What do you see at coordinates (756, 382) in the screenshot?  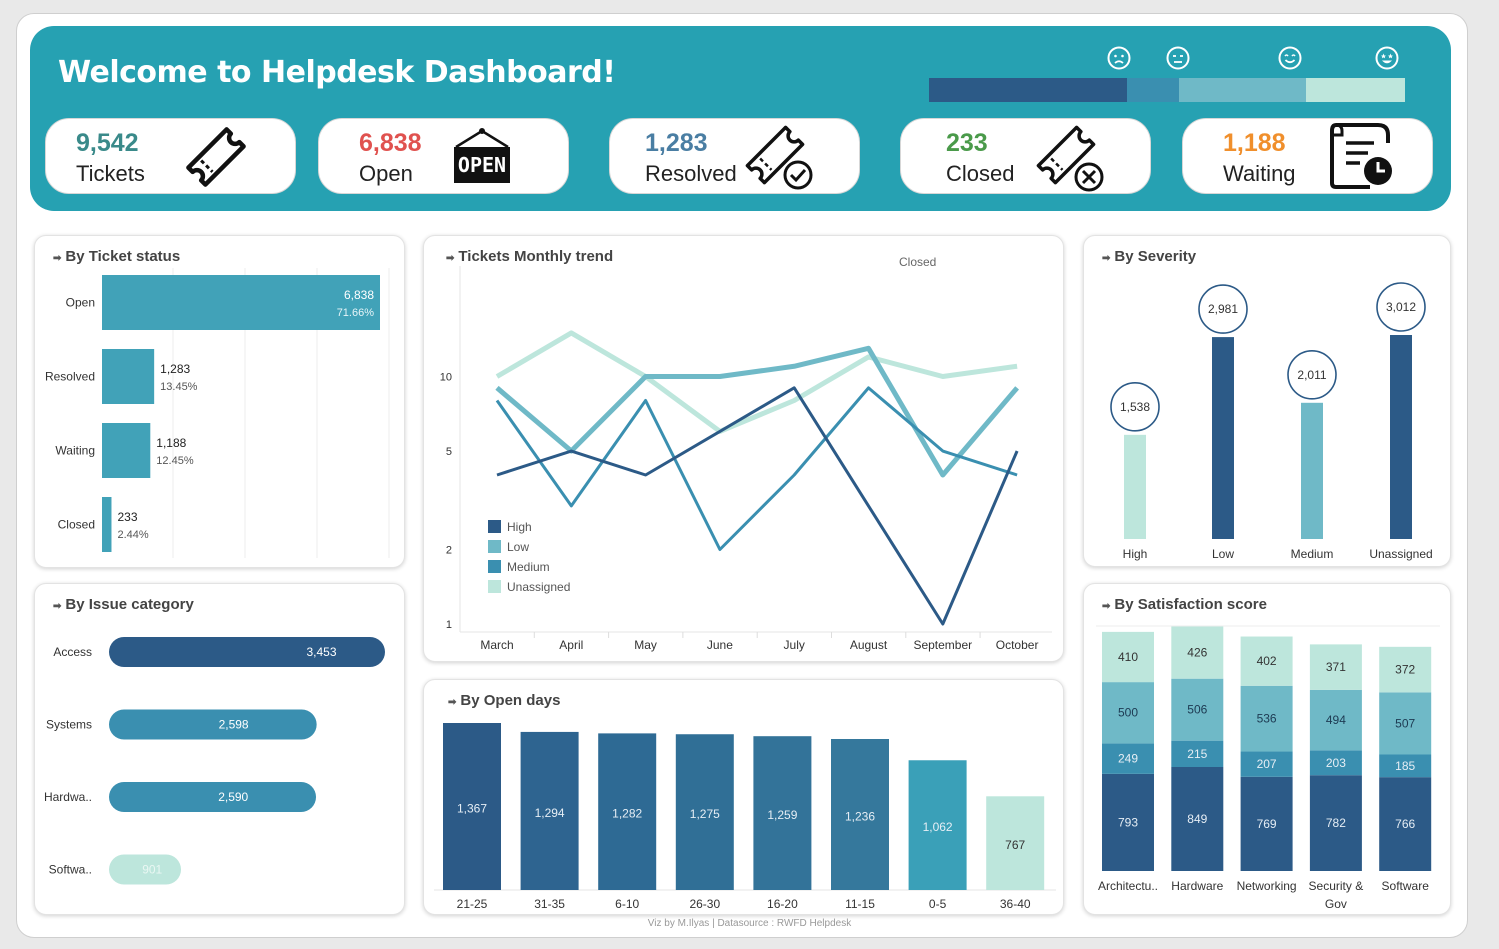 I see `trend-line-unassigned` at bounding box center [756, 382].